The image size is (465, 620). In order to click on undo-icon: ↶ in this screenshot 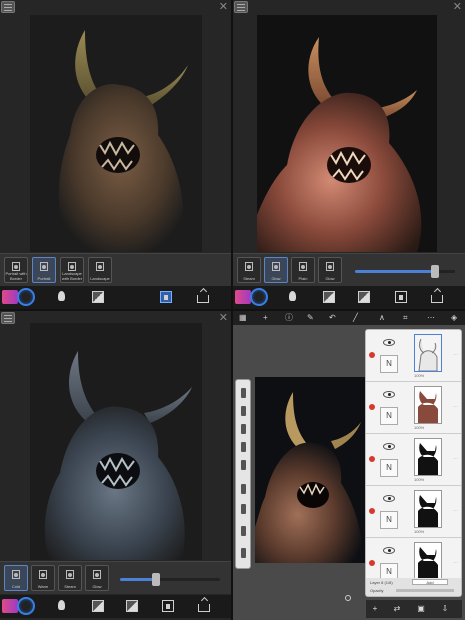, I will do `click(332, 318)`.